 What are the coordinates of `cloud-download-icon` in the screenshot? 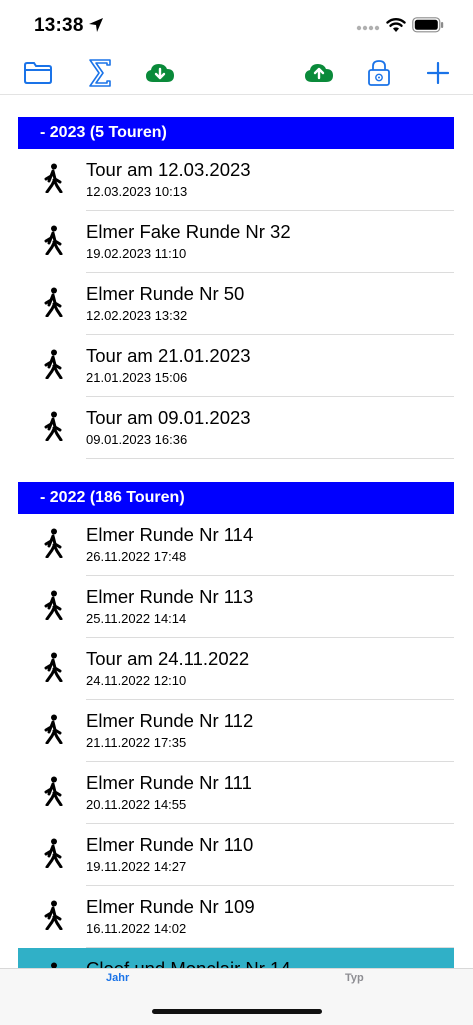 It's located at (160, 73).